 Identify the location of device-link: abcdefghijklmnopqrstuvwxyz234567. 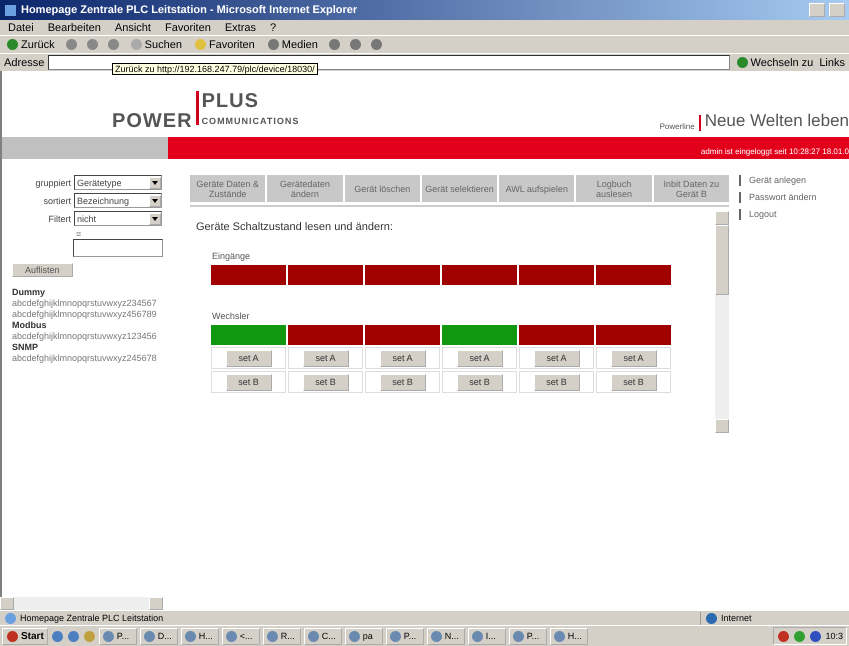
(98, 303).